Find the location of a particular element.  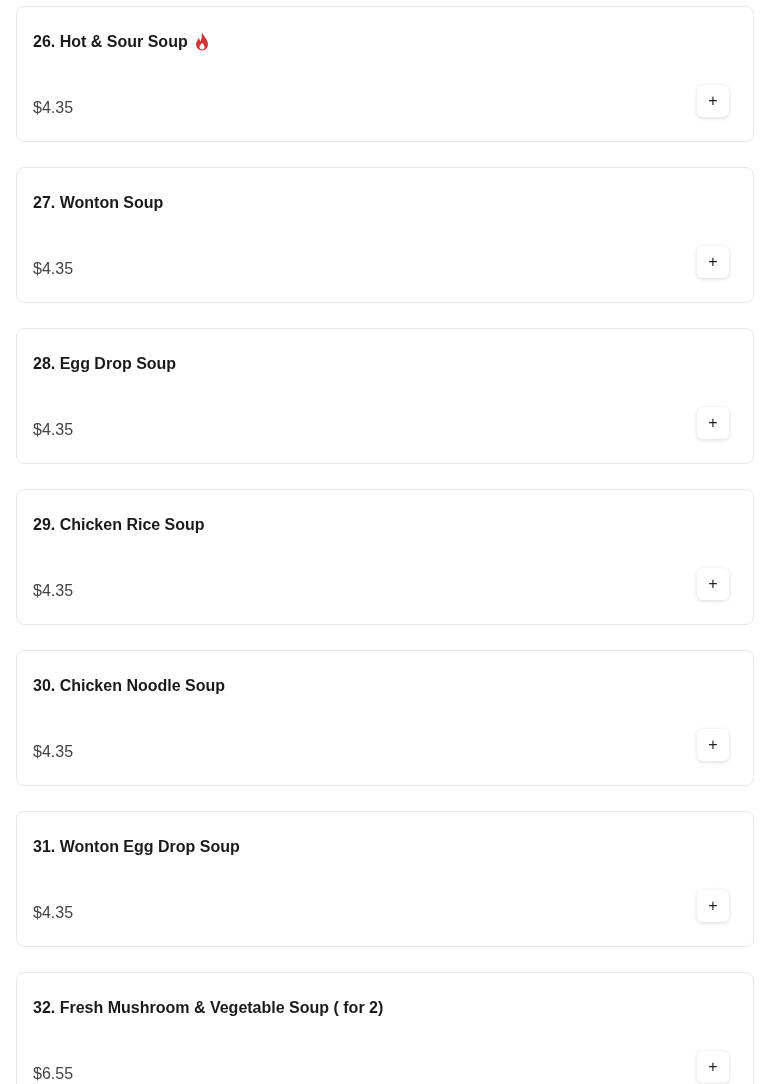

menu-item-card: 30. Chicken Noodle Soup $4.35 + is located at coordinates (385, 718).